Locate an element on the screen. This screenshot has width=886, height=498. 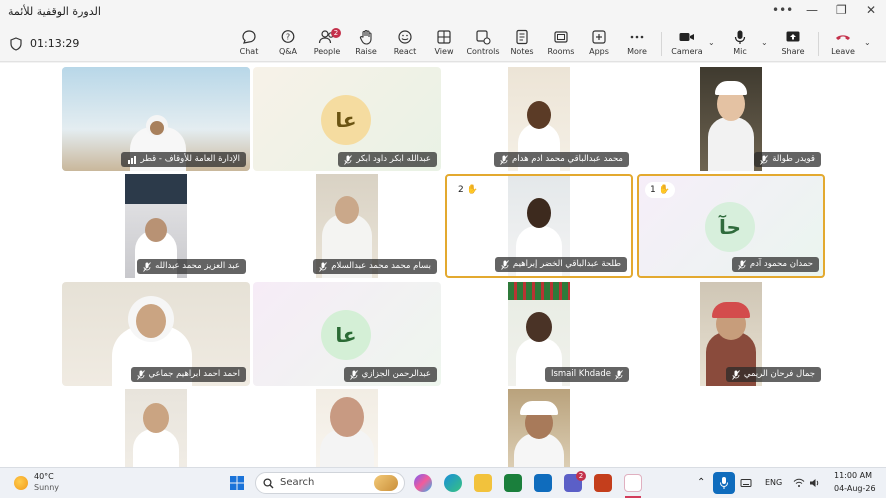
participant-name-badge: طلحة عبدالباقي الخضر إبراهيم is located at coordinates (560, 264).